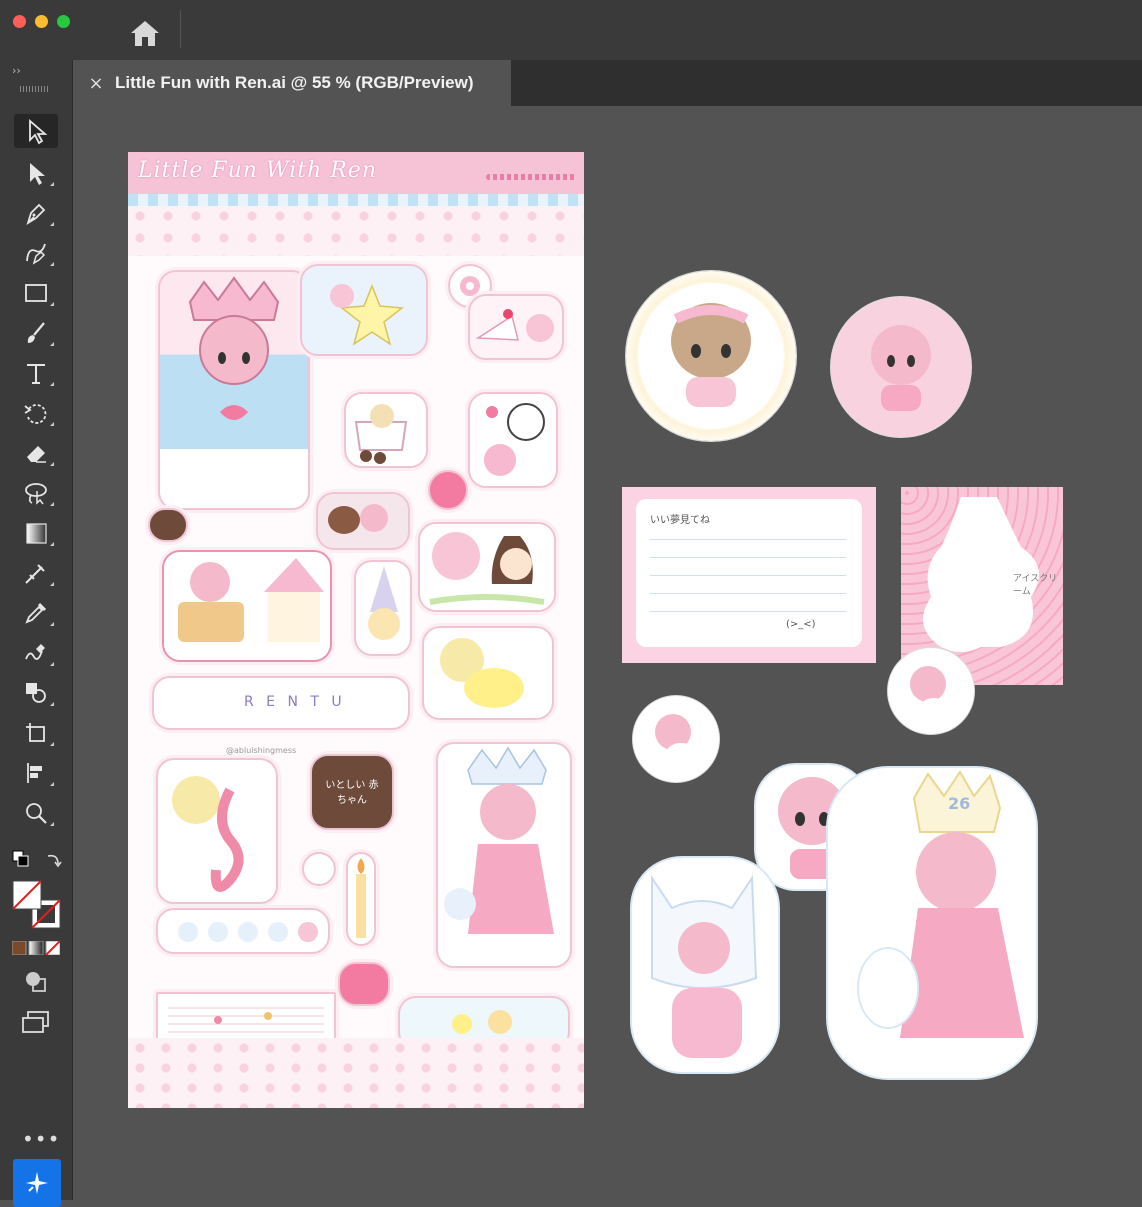 The width and height of the screenshot is (1142, 1207). I want to click on graph-icon, so click(34, 773).